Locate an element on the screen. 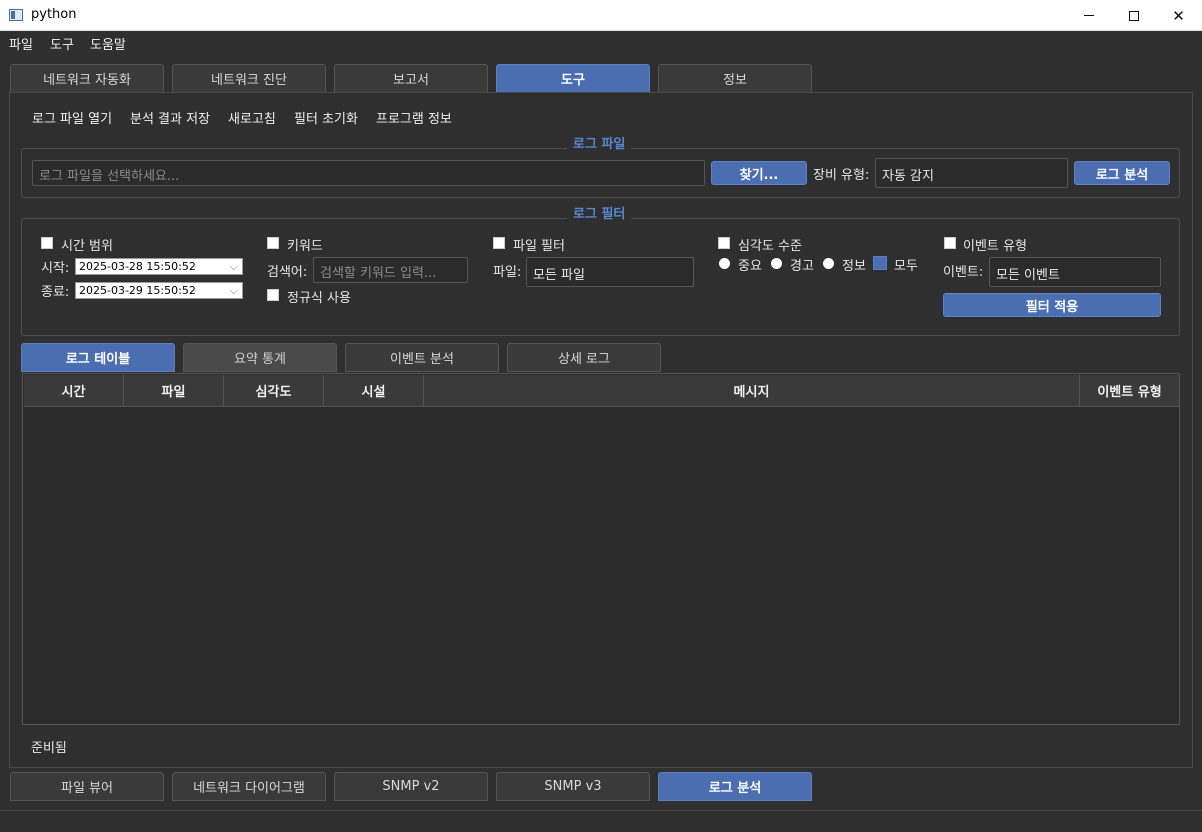 The image size is (1202, 832). start-datetime-input: 2025-03-28 15:50:52 ⌵ is located at coordinates (159, 266).